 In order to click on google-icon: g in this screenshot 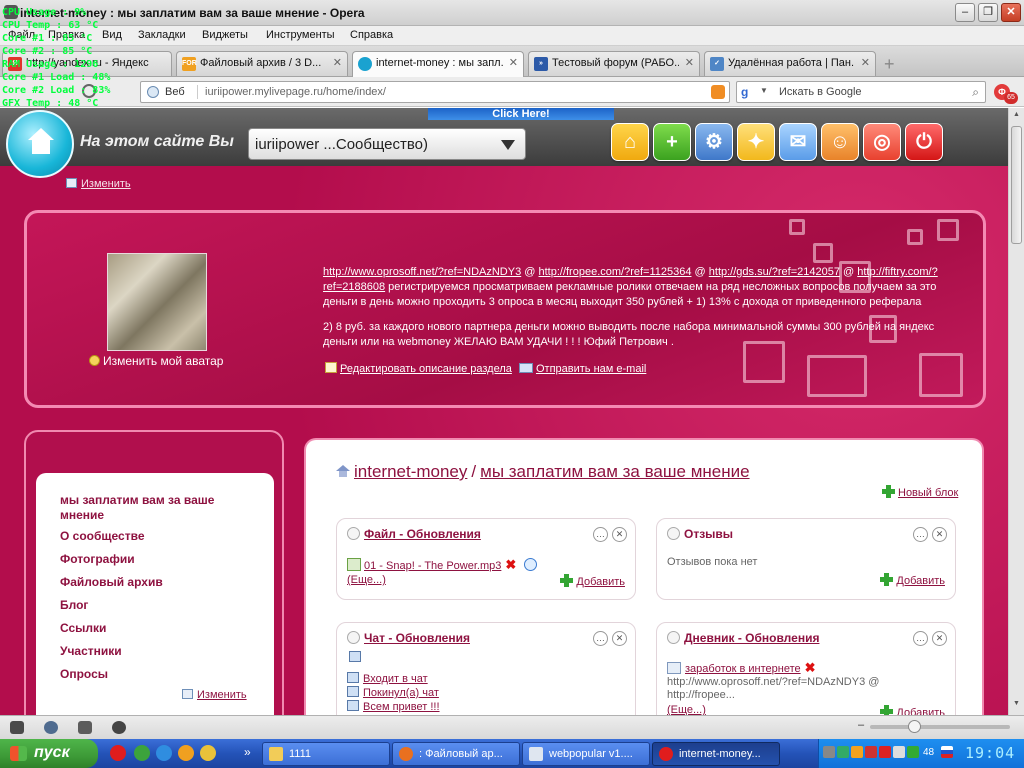, I will do `click(749, 92)`.